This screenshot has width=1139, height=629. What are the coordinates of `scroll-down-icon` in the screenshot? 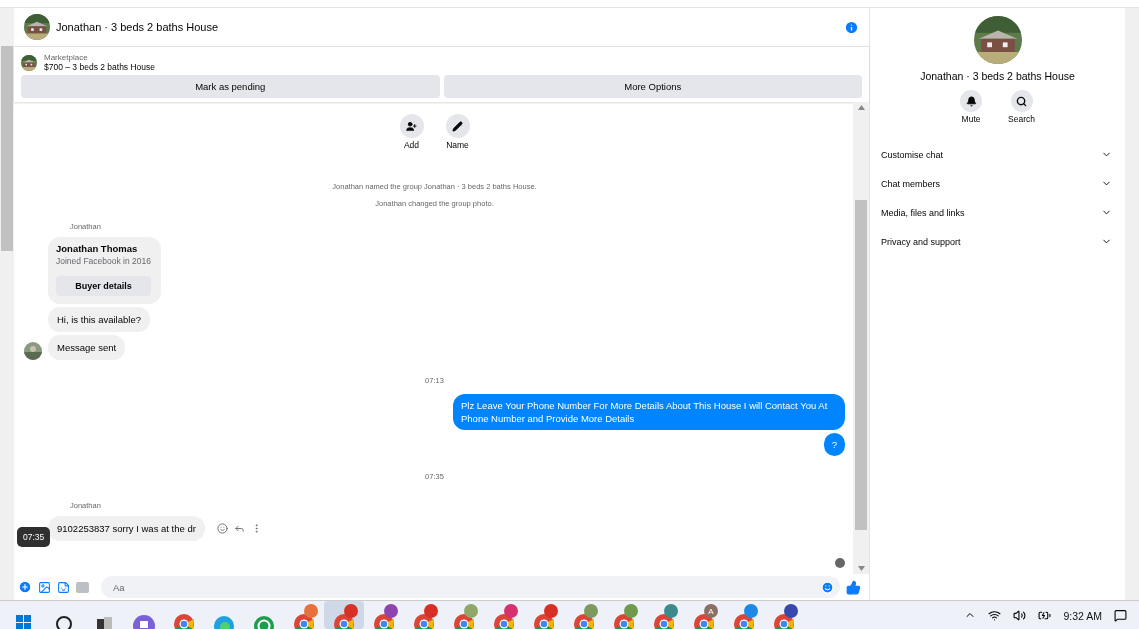 It's located at (861, 568).